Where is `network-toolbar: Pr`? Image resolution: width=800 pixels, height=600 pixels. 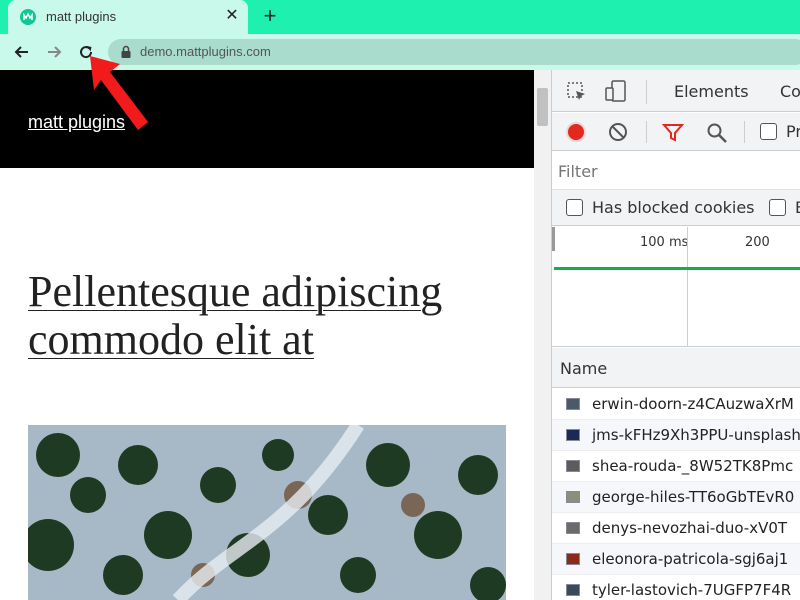 network-toolbar: Pr is located at coordinates (676, 132).